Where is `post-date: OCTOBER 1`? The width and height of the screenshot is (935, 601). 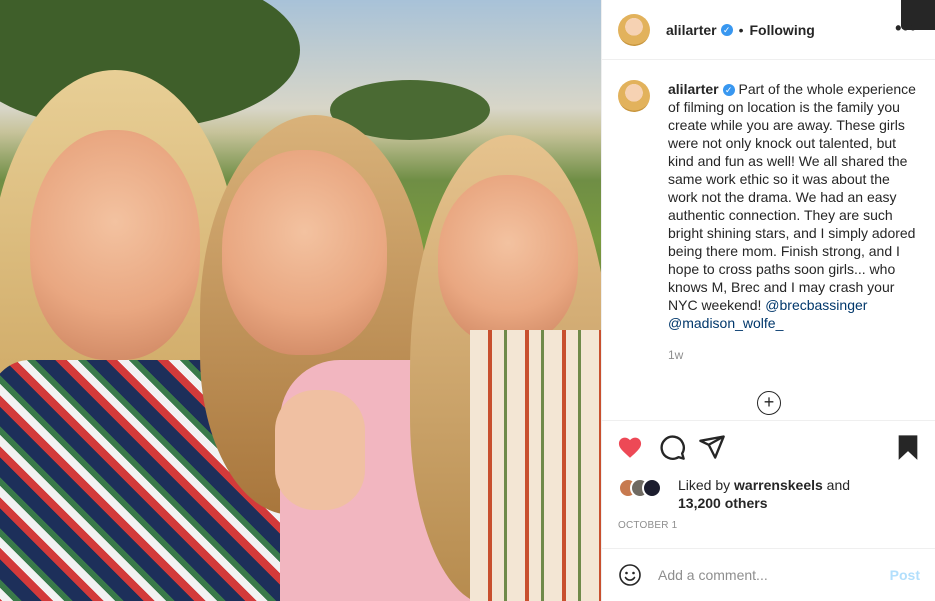
post-date: OCTOBER 1 is located at coordinates (647, 525).